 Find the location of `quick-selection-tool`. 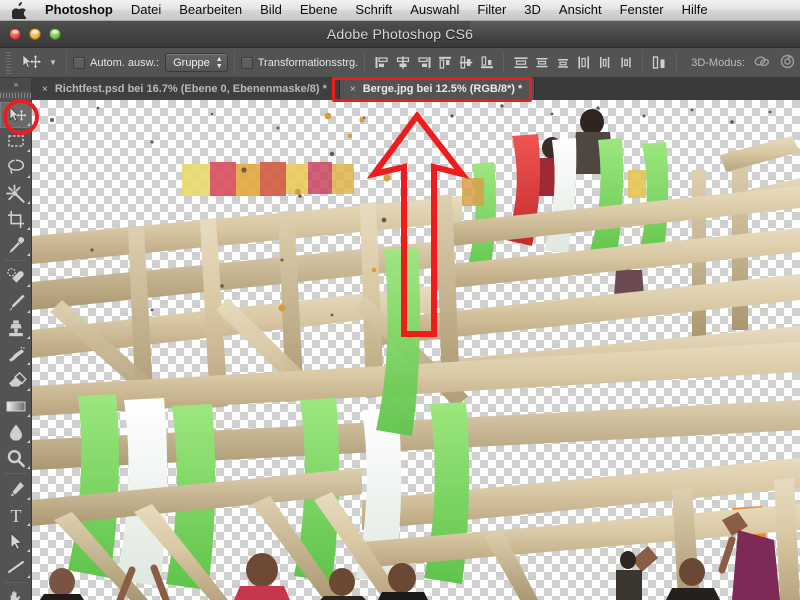

quick-selection-tool is located at coordinates (16, 193).